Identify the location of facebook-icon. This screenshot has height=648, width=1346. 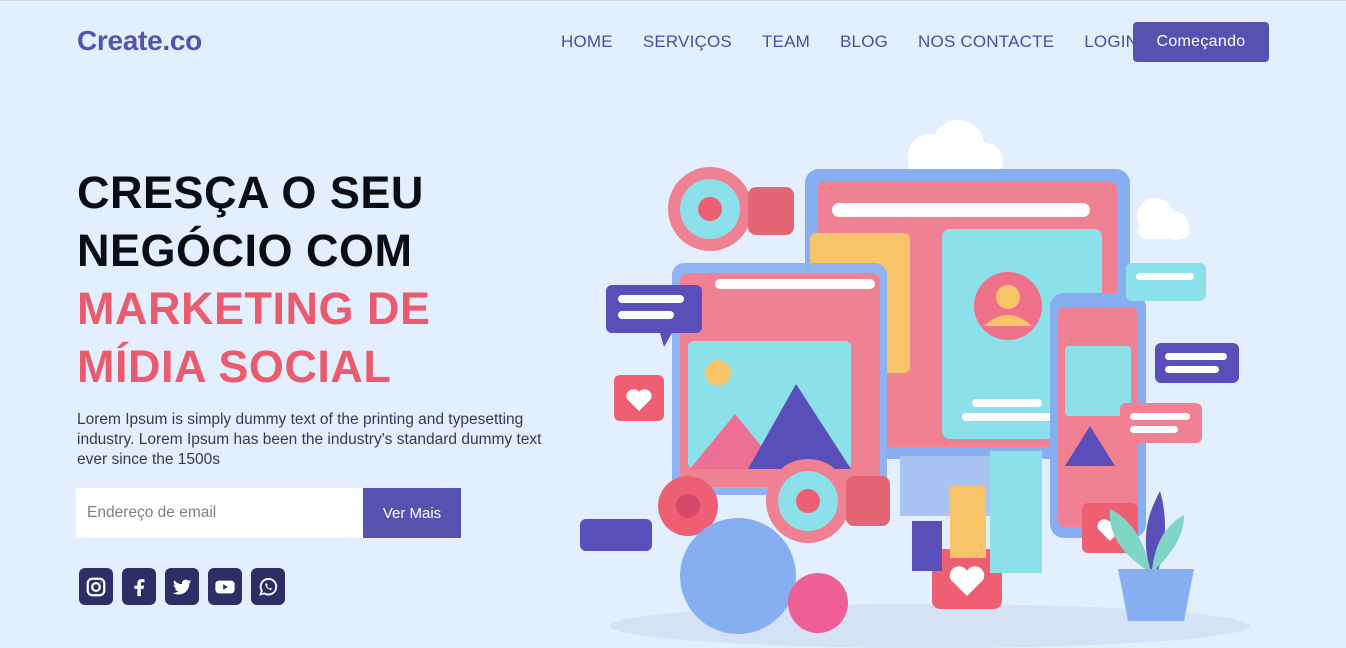
(139, 586).